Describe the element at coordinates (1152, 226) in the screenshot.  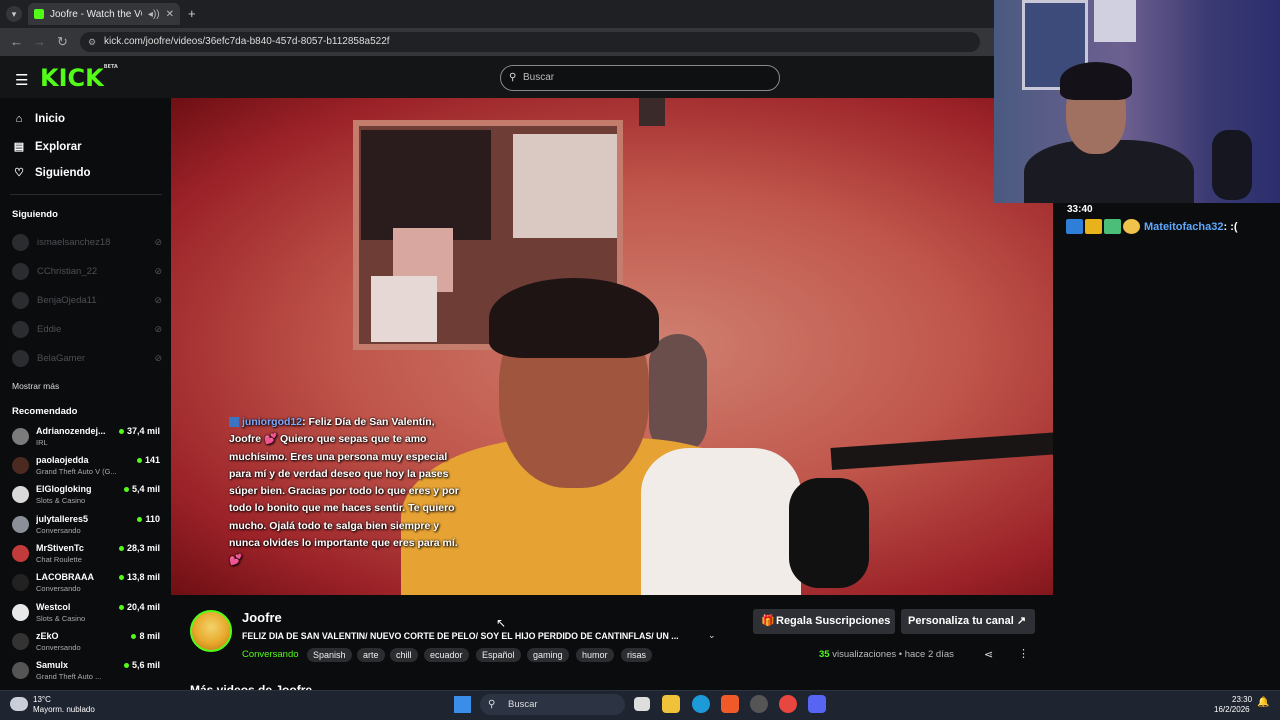
I see `overlay-chat-line: Mateitofacha32 : :(` at that location.